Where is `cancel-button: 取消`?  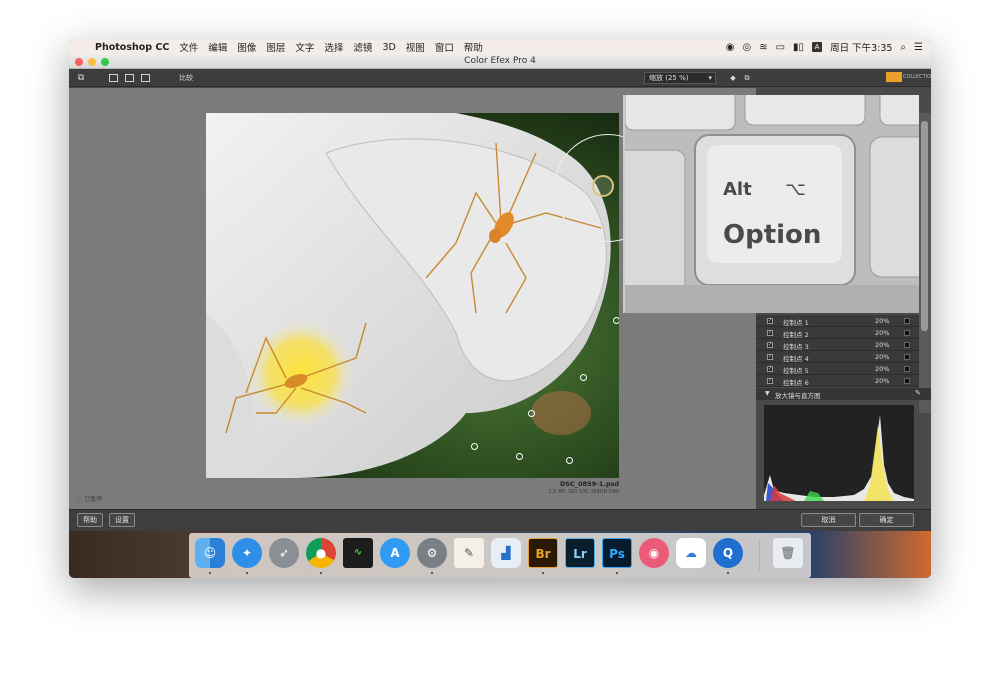 cancel-button: 取消 is located at coordinates (828, 520).